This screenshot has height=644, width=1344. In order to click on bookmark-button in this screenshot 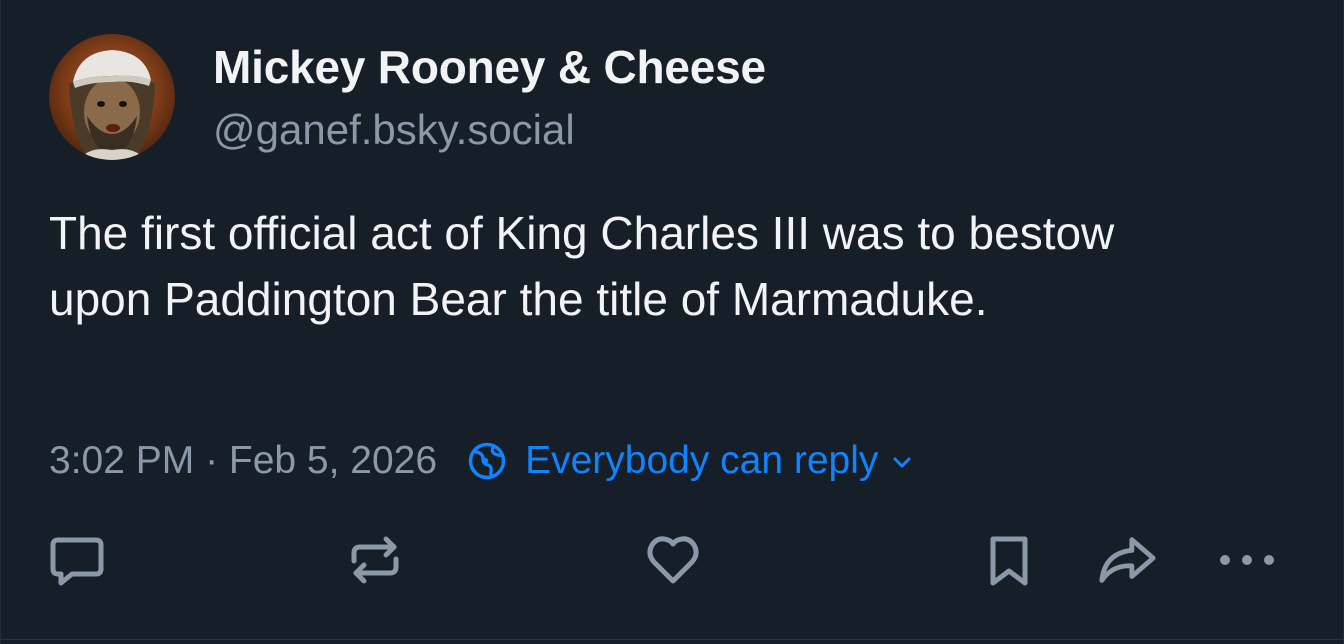, I will do `click(1009, 560)`.